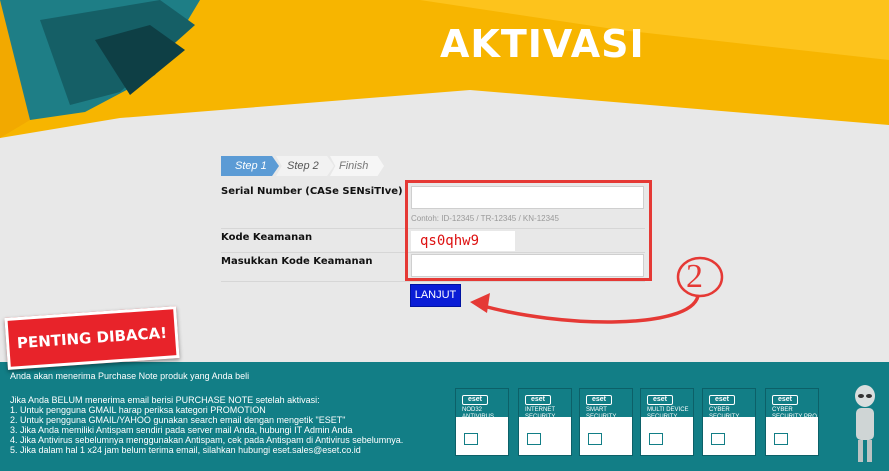 The width and height of the screenshot is (889, 471). What do you see at coordinates (729, 422) in the screenshot?
I see `product-cyber-security: eset CYBER SECURITY` at bounding box center [729, 422].